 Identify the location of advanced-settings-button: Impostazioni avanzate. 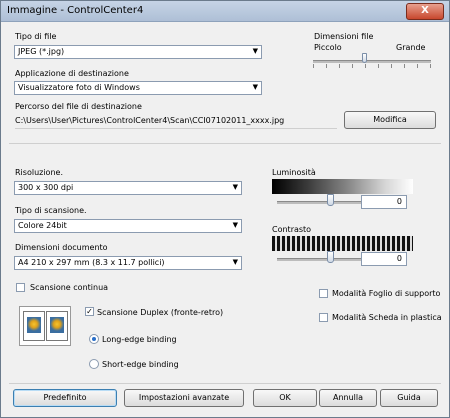
(184, 398).